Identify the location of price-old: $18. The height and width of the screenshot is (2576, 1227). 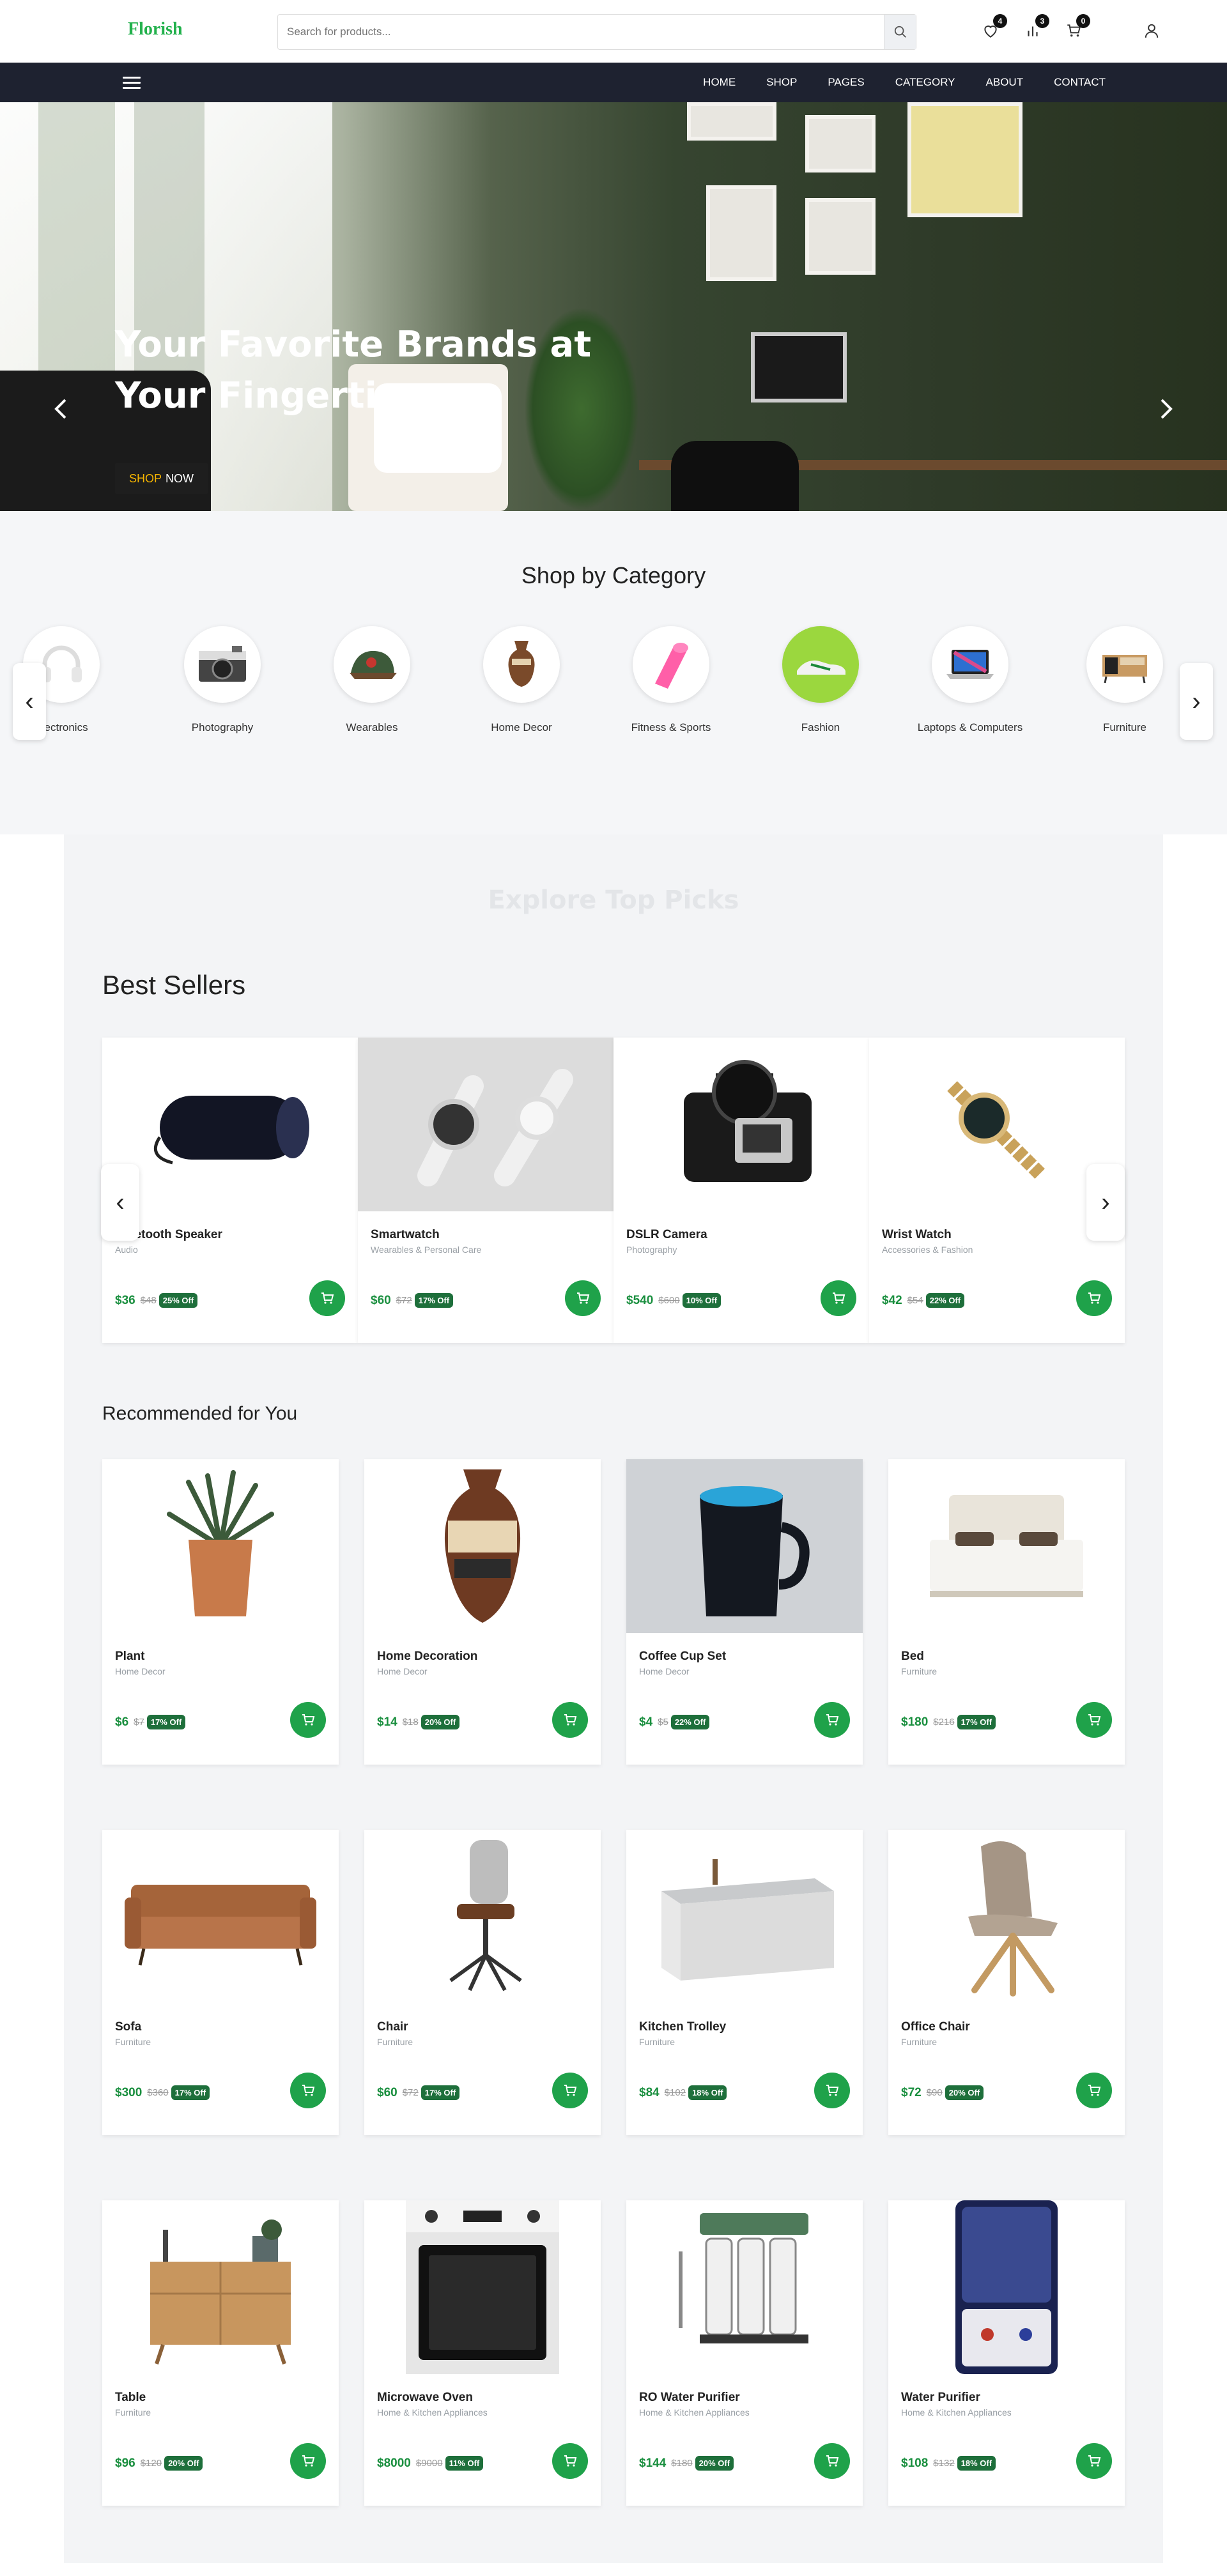
(410, 1722).